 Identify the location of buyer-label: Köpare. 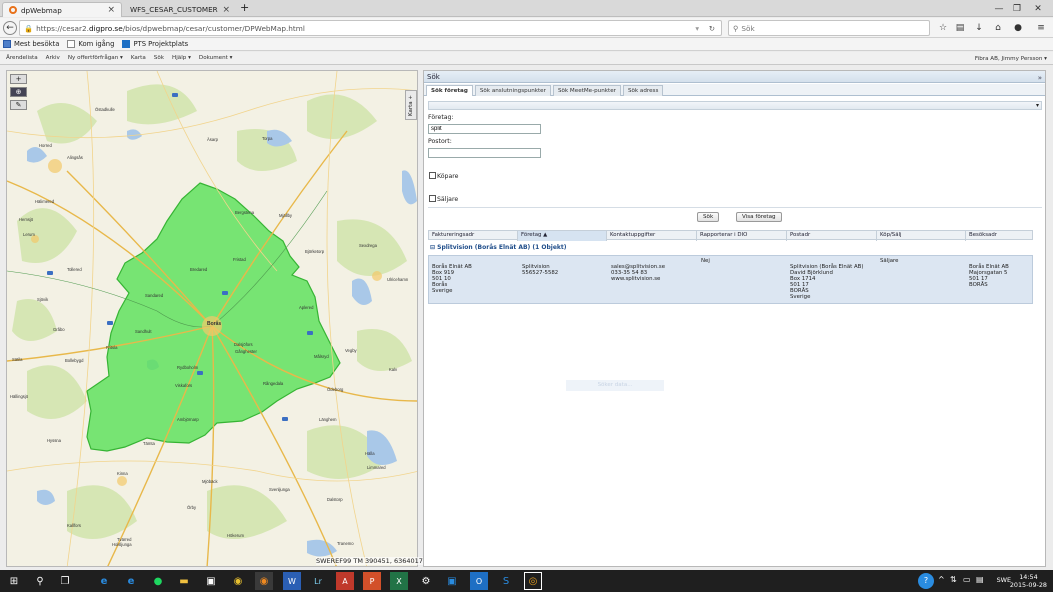
(448, 176).